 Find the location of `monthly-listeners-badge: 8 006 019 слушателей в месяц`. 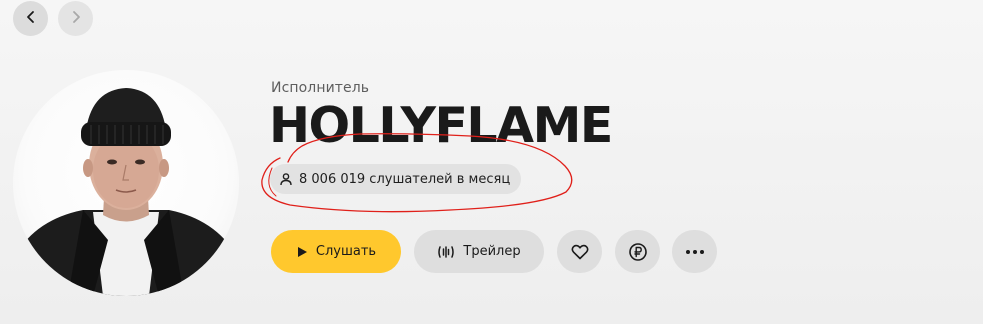

monthly-listeners-badge: 8 006 019 слушателей в месяц is located at coordinates (396, 179).